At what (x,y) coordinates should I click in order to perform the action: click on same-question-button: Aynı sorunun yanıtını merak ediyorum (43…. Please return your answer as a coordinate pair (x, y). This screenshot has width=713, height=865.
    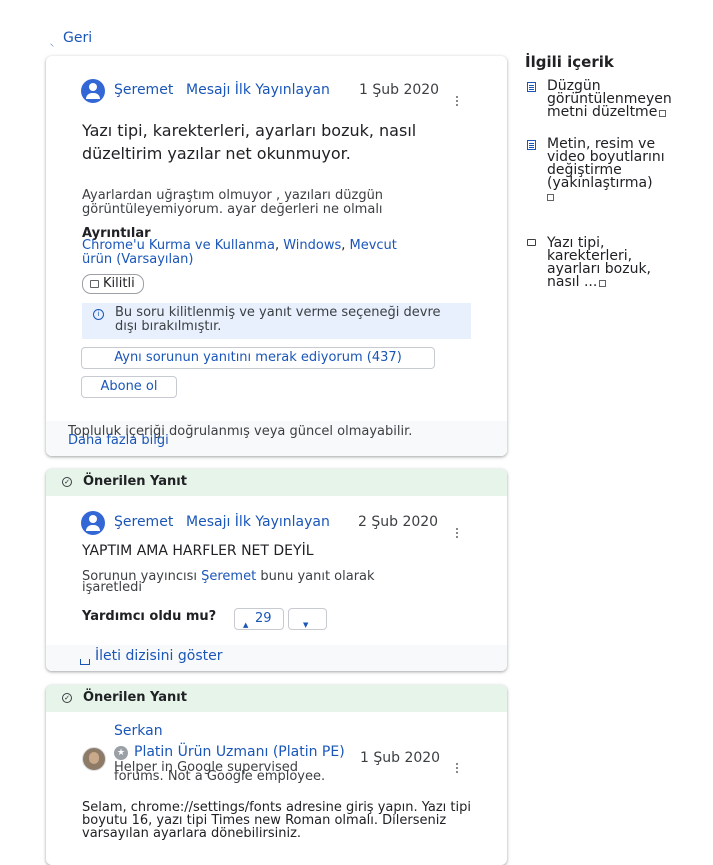
    Looking at the image, I should click on (258, 358).